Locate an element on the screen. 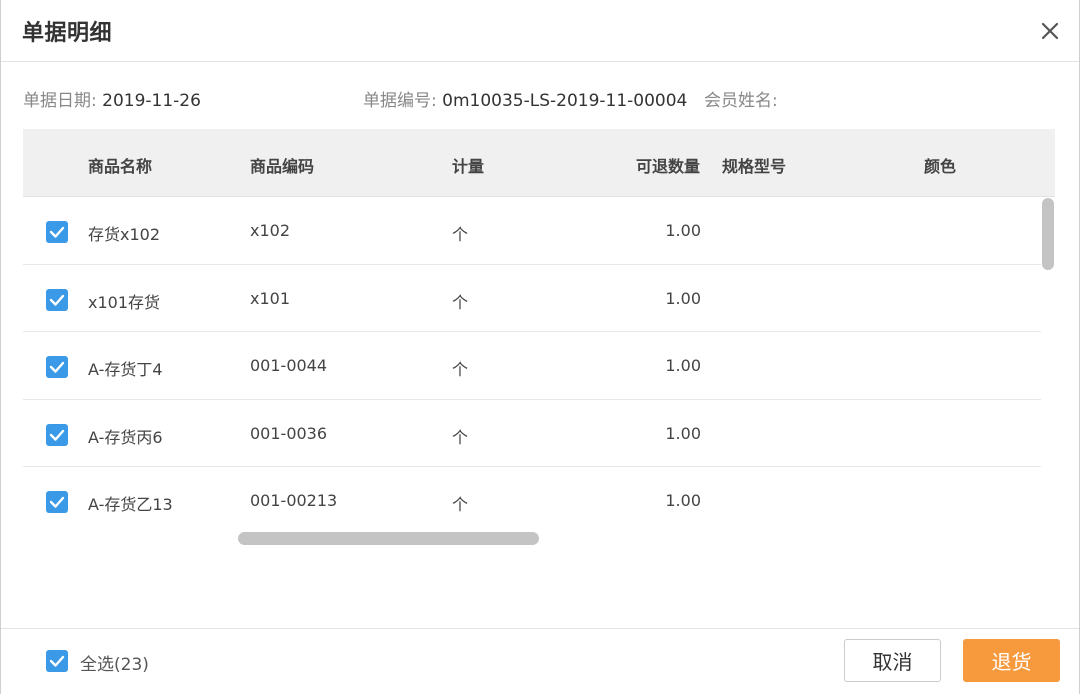 The width and height of the screenshot is (1080, 694). dialog-header: 单据明细 is located at coordinates (540, 31).